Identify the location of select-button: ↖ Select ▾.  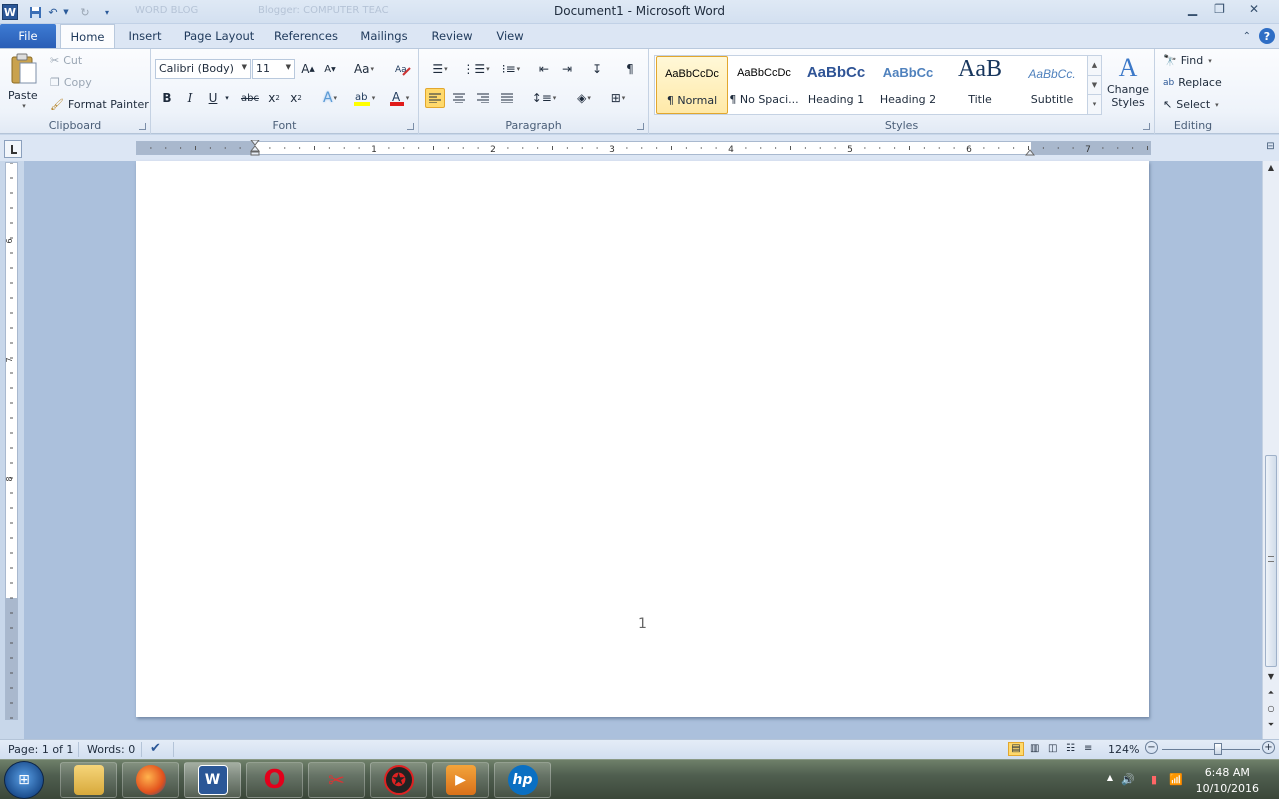
(1191, 104).